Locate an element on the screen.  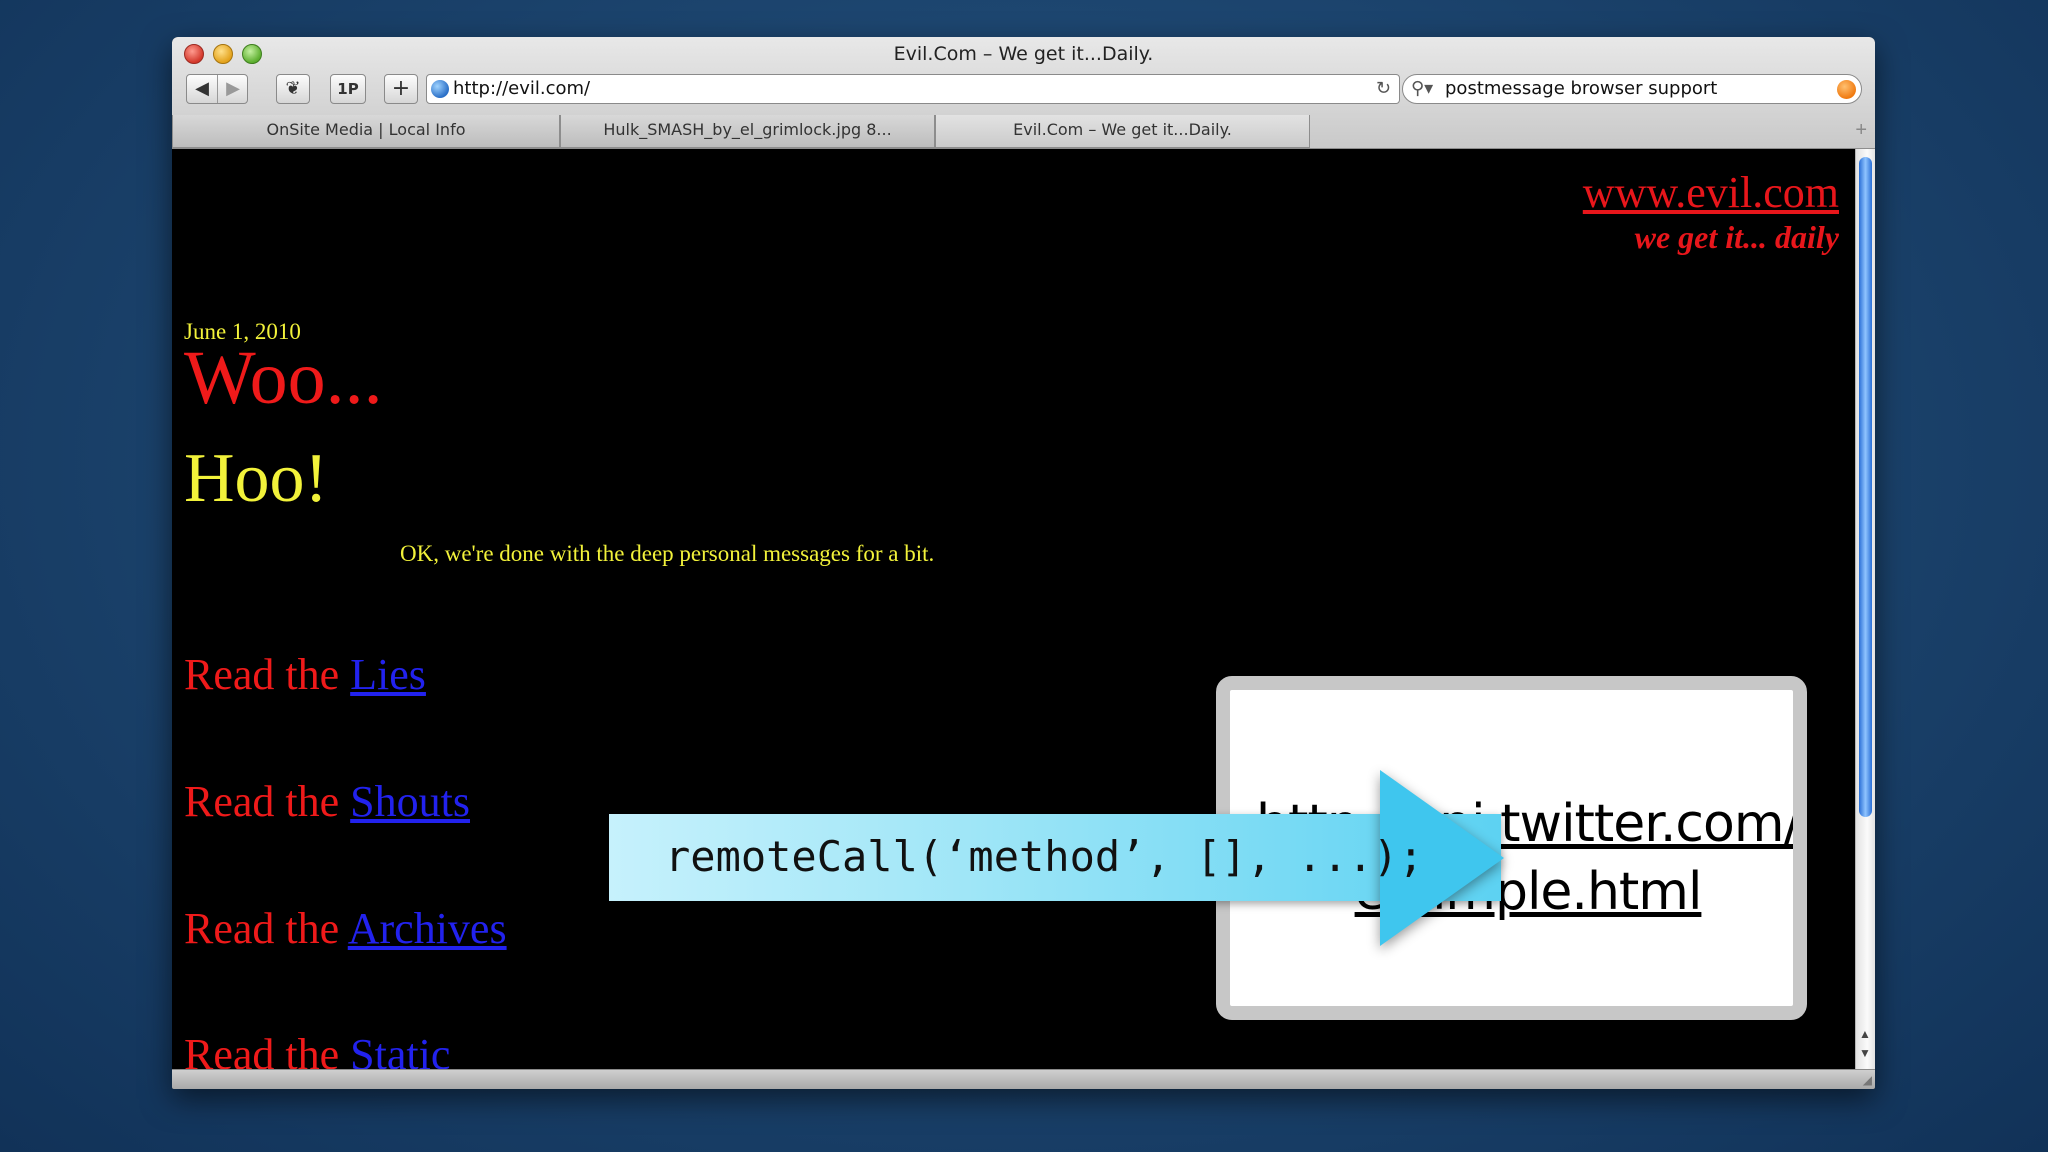
scrollbar-thumb is located at coordinates (1865, 487).